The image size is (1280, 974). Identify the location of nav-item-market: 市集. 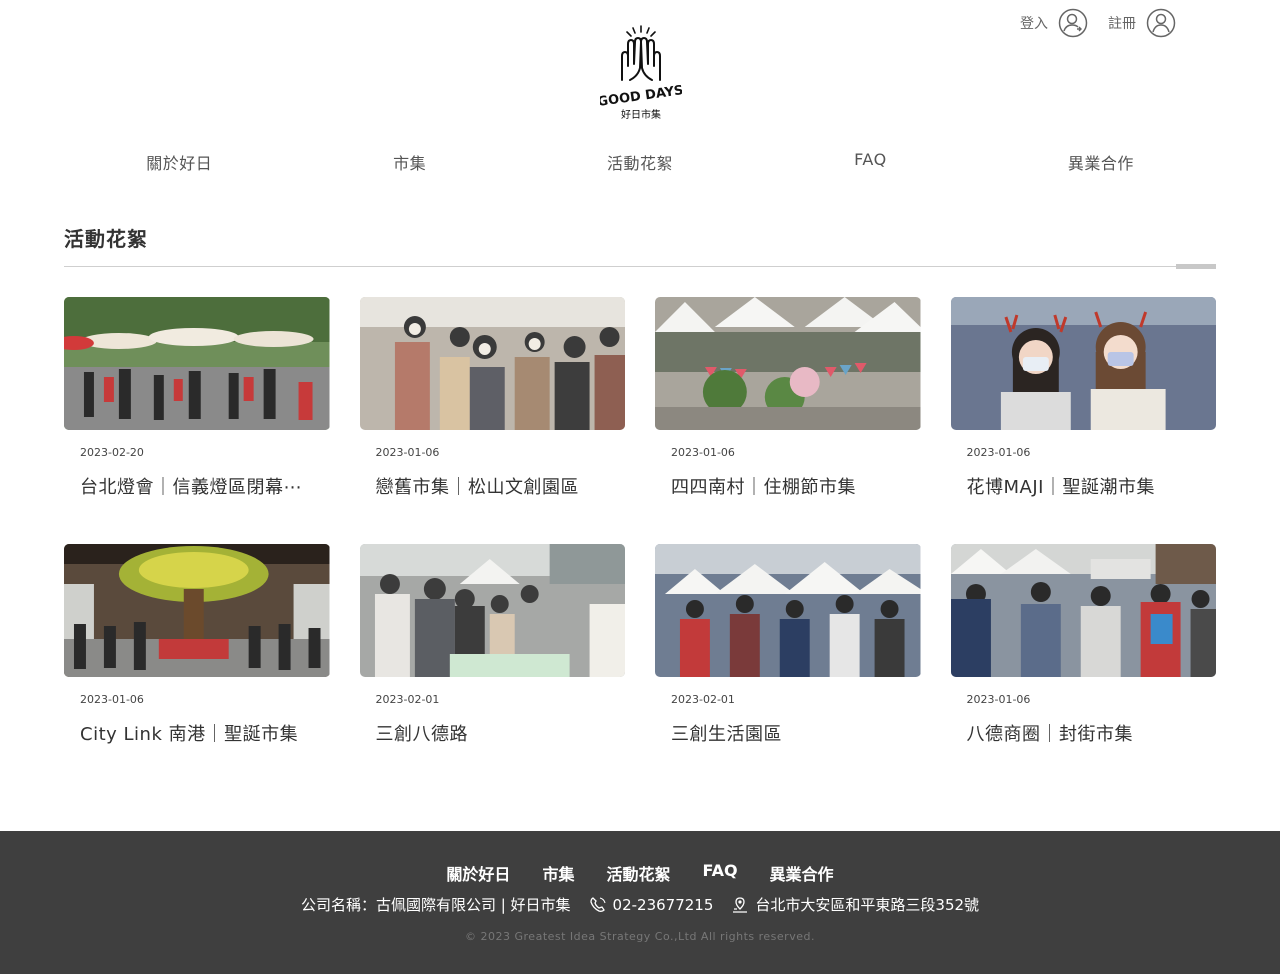
(409, 162).